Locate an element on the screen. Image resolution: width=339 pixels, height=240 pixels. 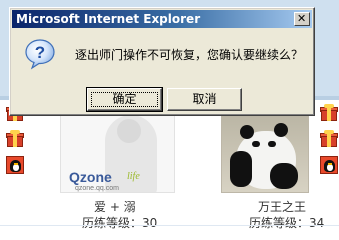
qzone-url: qzone.qq.com is located at coordinates (97, 188).